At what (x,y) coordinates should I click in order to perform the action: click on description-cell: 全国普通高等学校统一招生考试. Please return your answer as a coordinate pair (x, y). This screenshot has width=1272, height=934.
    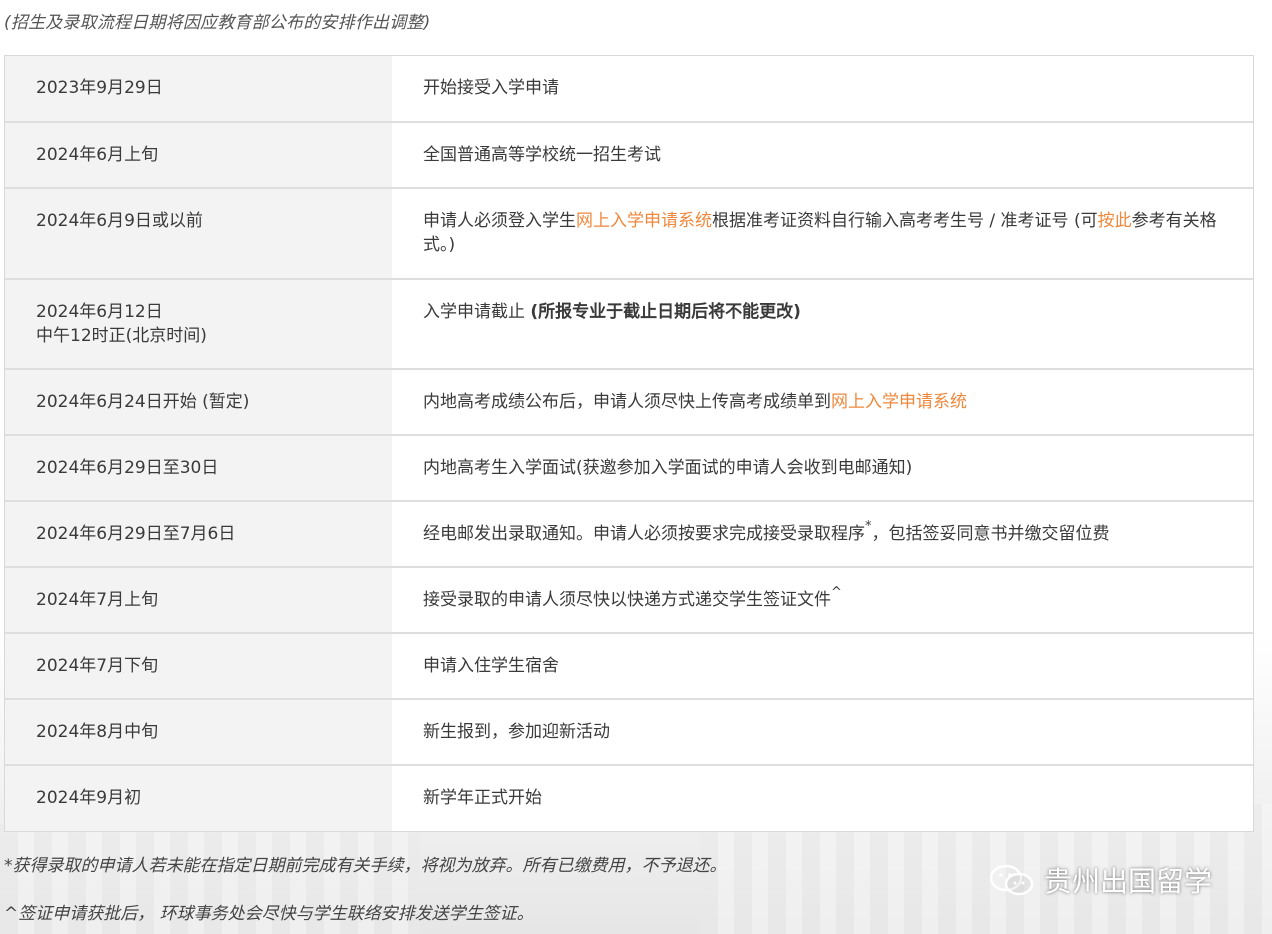
    Looking at the image, I should click on (822, 155).